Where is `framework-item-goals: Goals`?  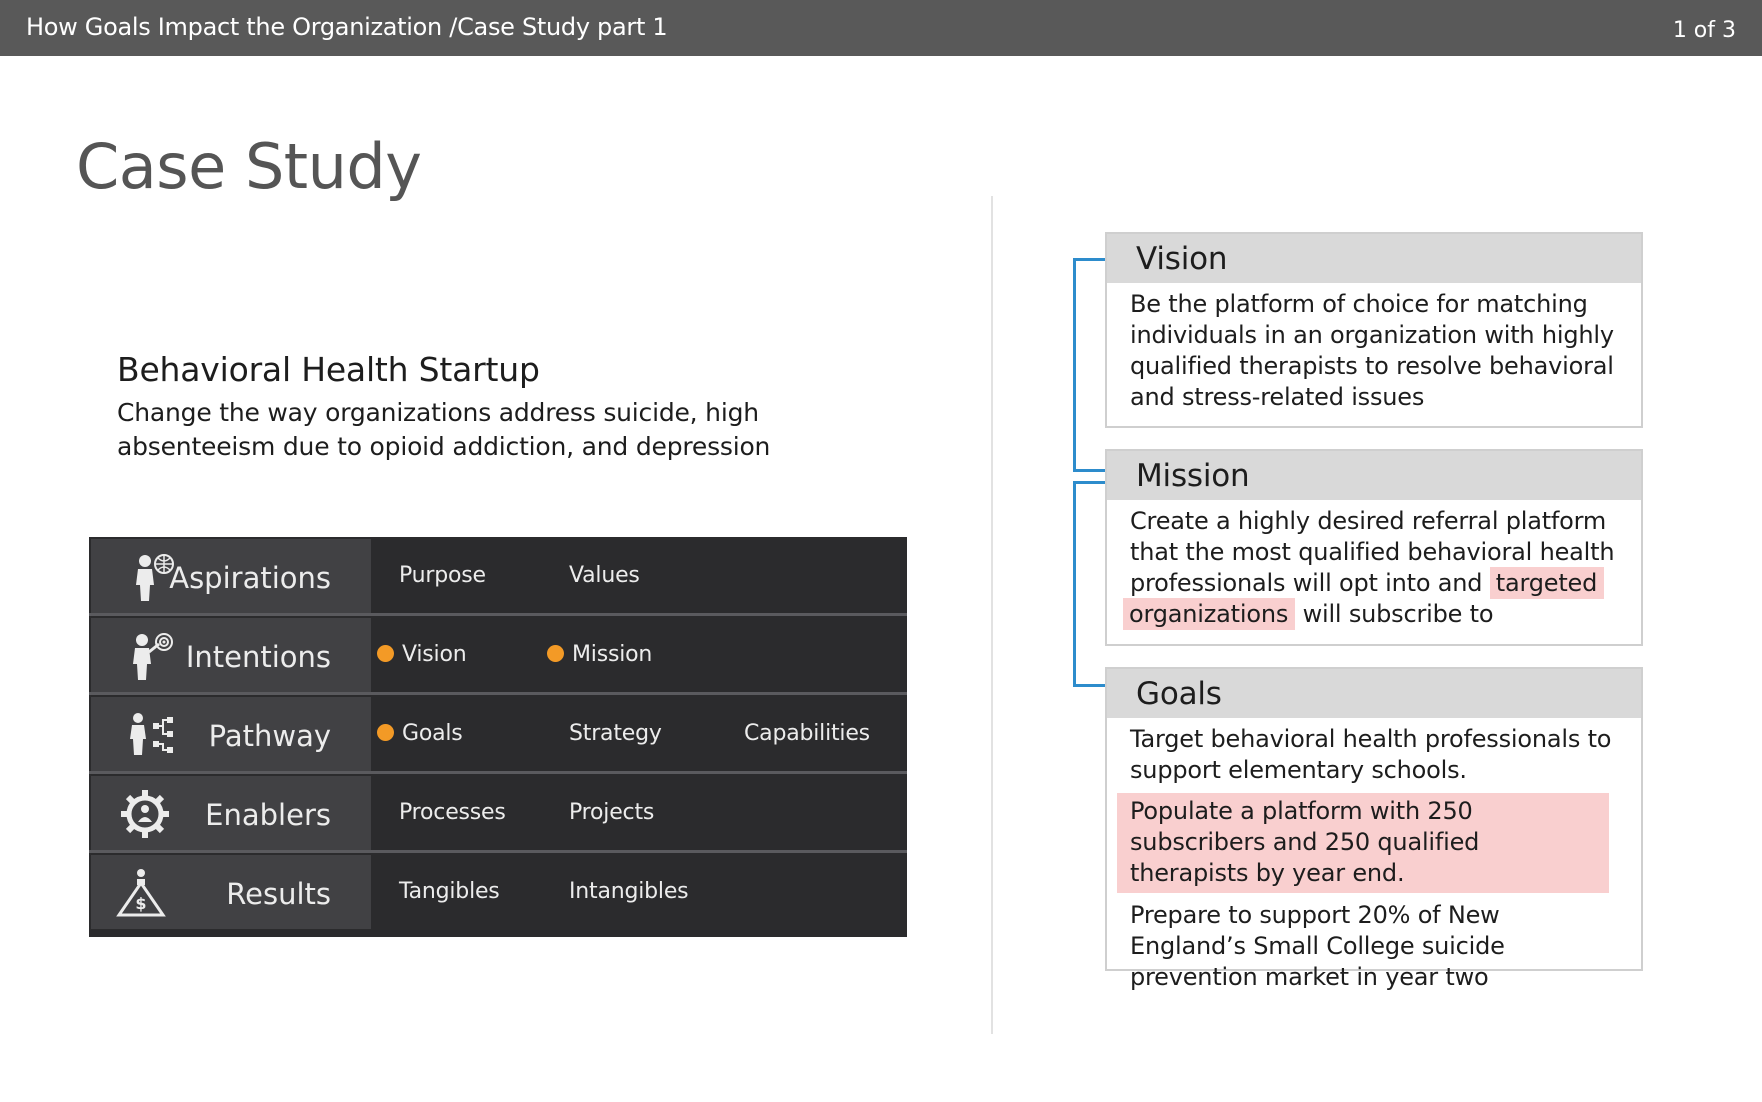
framework-item-goals: Goals is located at coordinates (420, 733).